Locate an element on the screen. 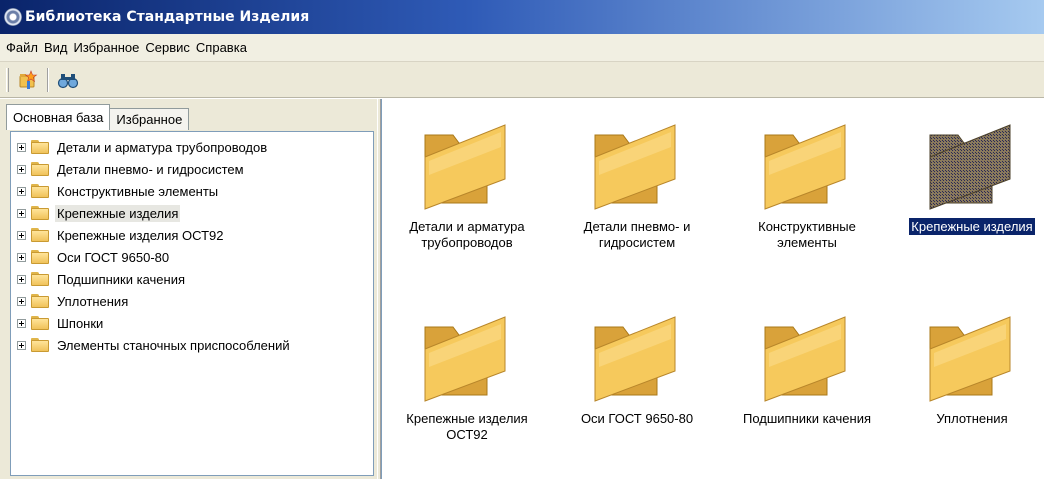 The image size is (1044, 479). tree-item: Подшипники качения is located at coordinates (192, 279).